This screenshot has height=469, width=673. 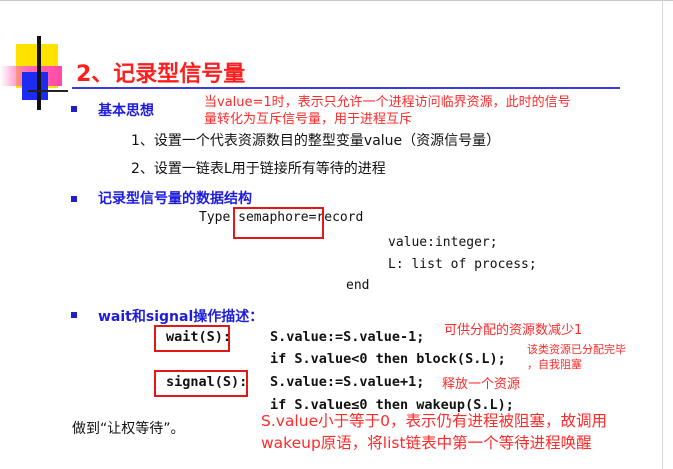 What do you see at coordinates (175, 199) in the screenshot?
I see `heading-data-structure: 记录型信号量的数据结构` at bounding box center [175, 199].